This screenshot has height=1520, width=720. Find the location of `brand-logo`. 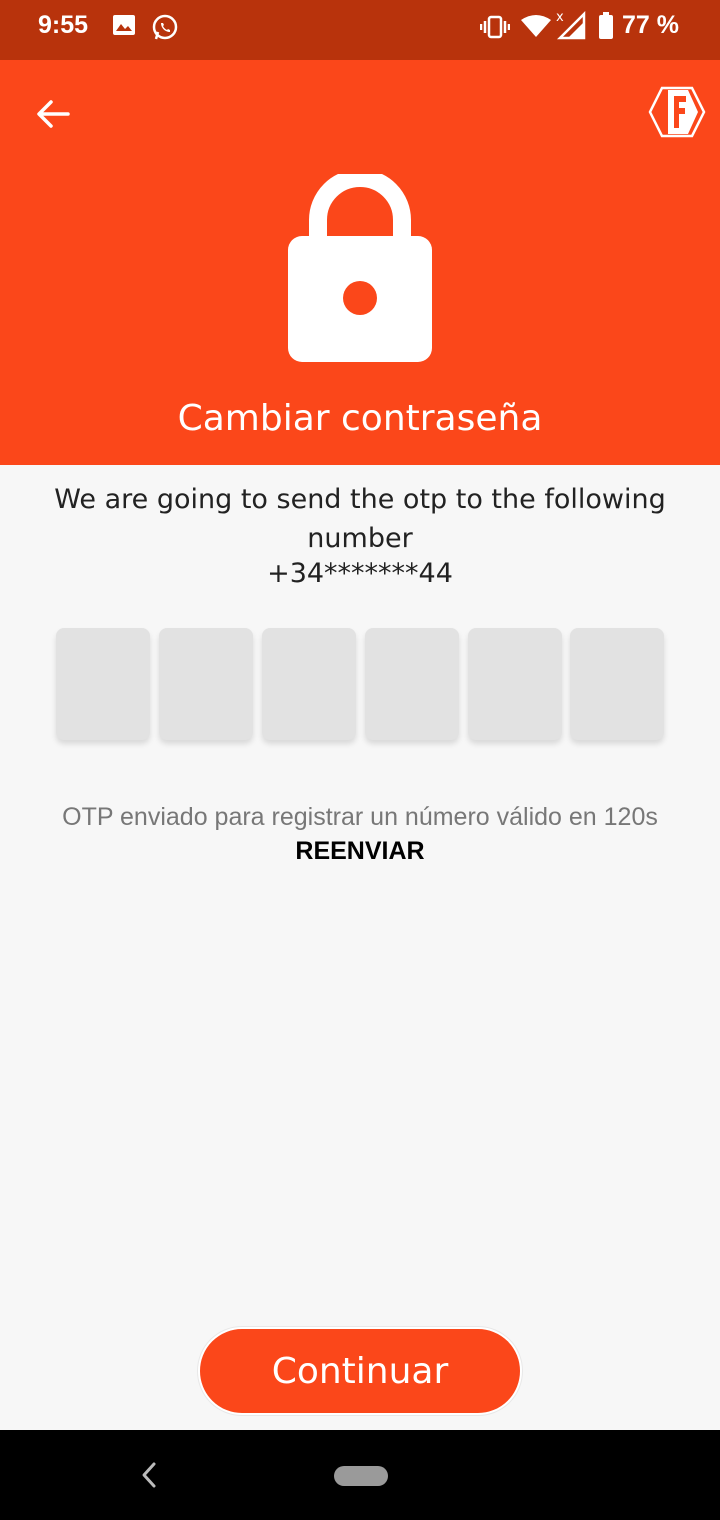

brand-logo is located at coordinates (677, 112).